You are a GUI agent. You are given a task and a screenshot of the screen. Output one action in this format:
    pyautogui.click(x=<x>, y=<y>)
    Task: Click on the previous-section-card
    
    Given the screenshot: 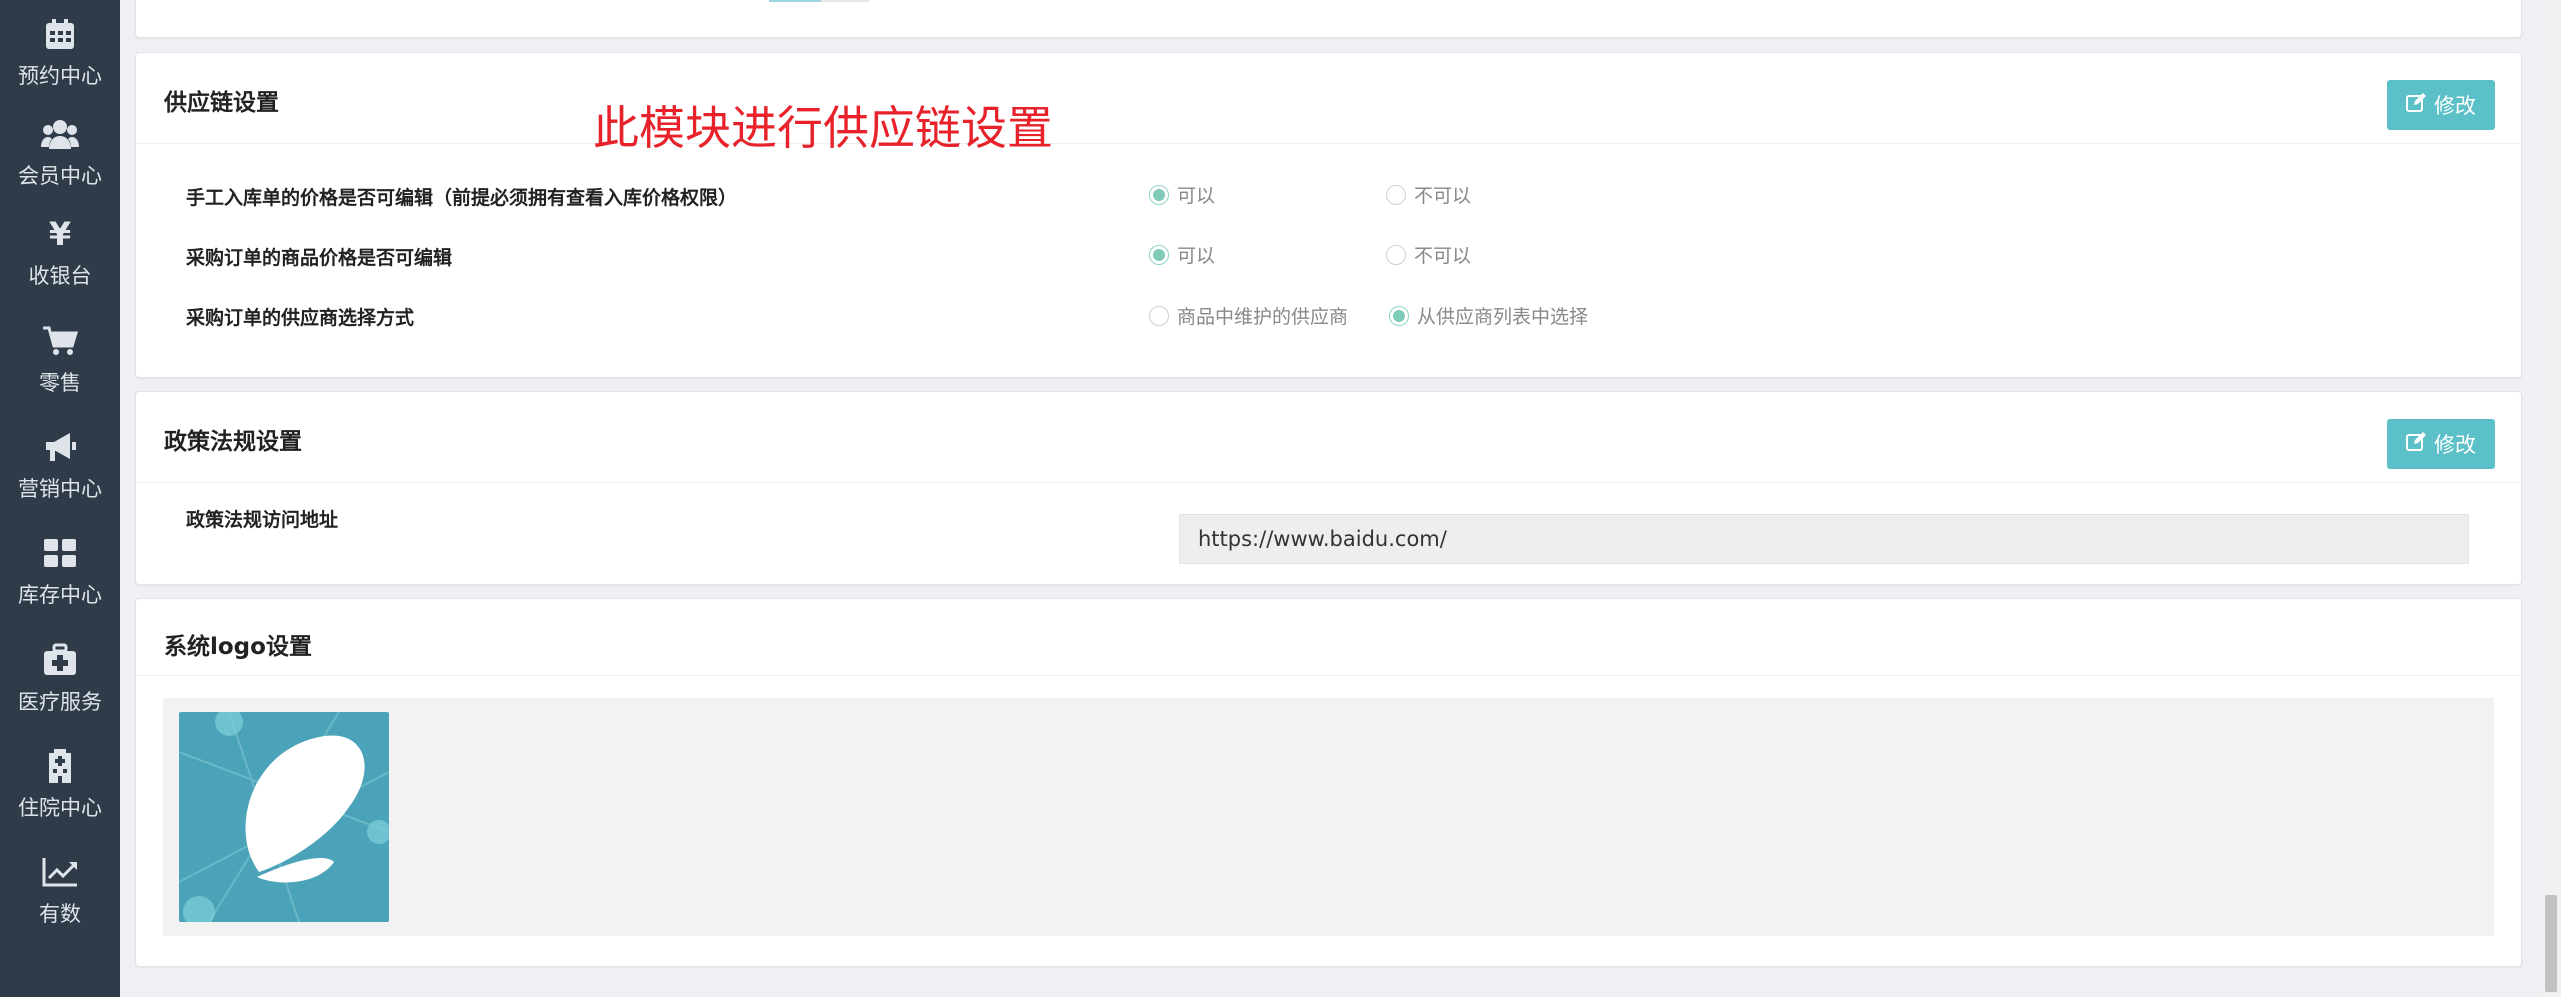 What is the action you would take?
    pyautogui.click(x=1328, y=19)
    